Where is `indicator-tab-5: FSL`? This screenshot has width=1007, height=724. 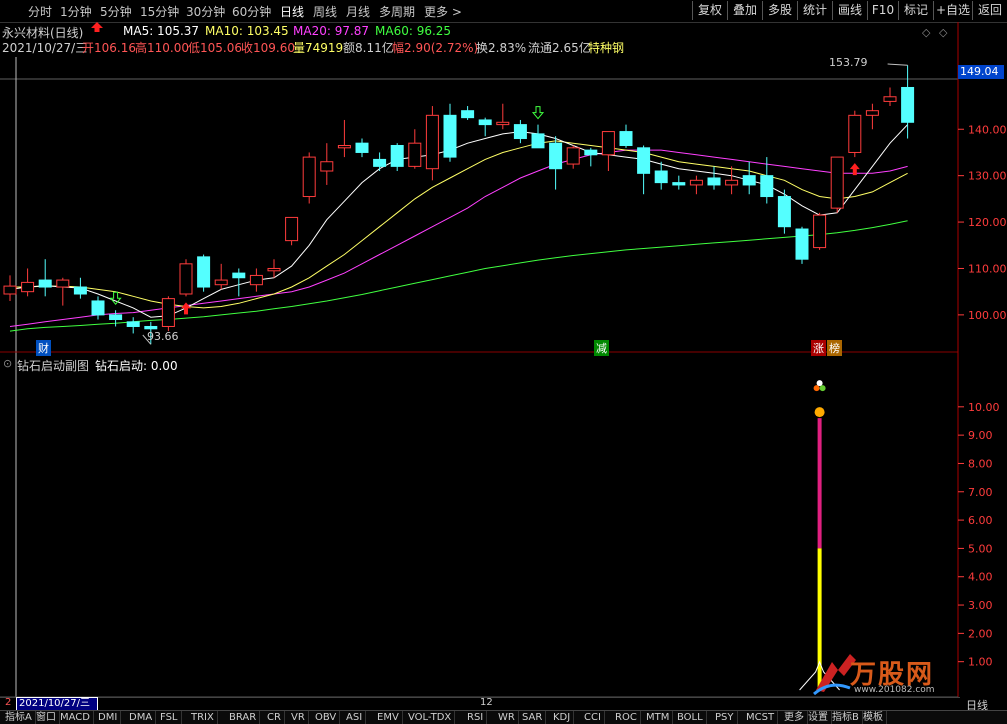
indicator-tab-5: FSL is located at coordinates (169, 717).